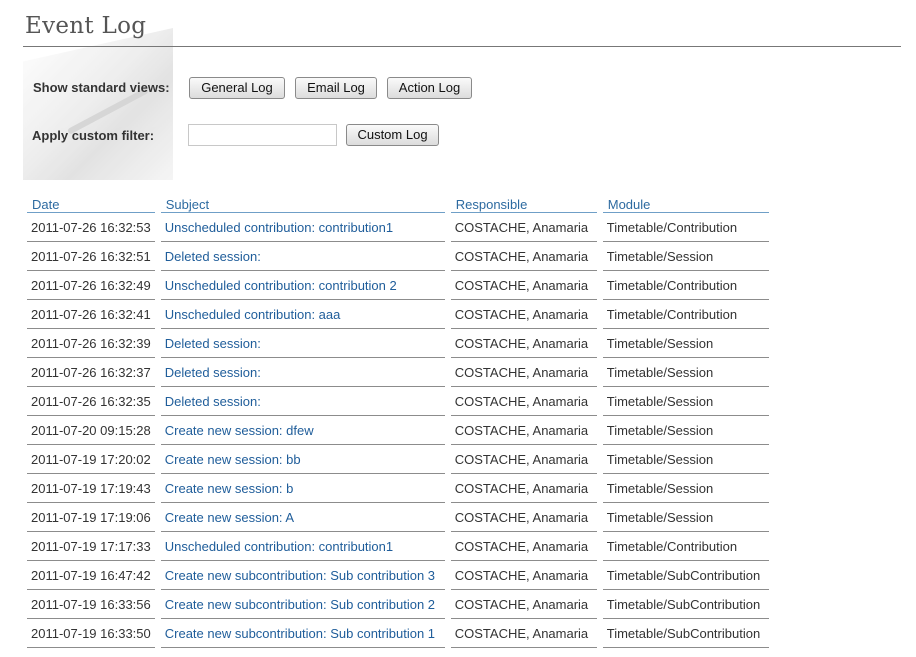  What do you see at coordinates (101, 87) in the screenshot?
I see `standard-views-label: Show standard views:` at bounding box center [101, 87].